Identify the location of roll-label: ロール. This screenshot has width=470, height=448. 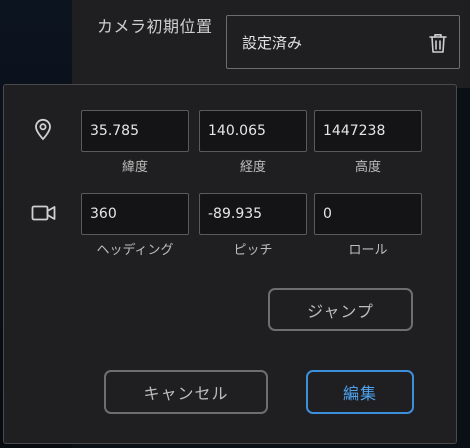
(368, 250).